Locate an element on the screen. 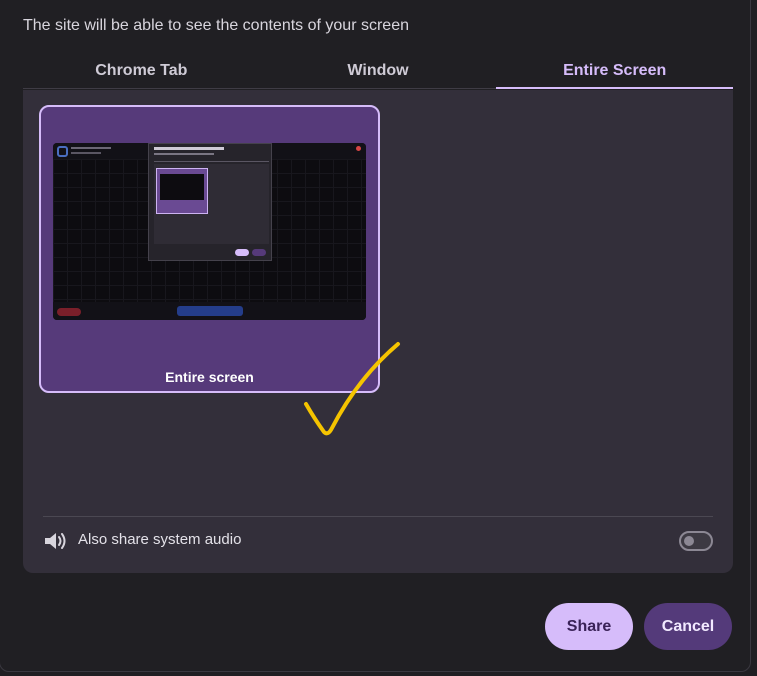 This screenshot has width=757, height=676. source-tabs: Chrome Tab Window Entire Screen is located at coordinates (378, 72).